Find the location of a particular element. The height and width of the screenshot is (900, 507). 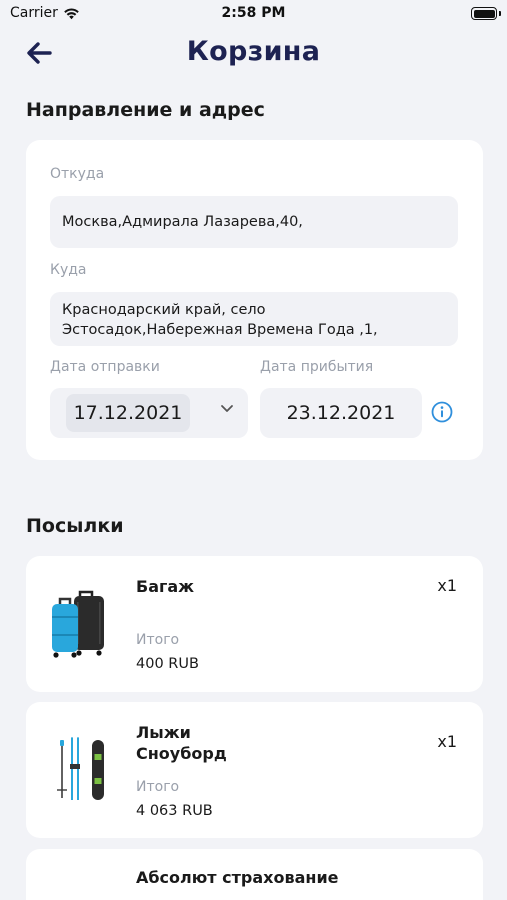

parcel-name: Лыжи Сноуборд is located at coordinates (181, 743).